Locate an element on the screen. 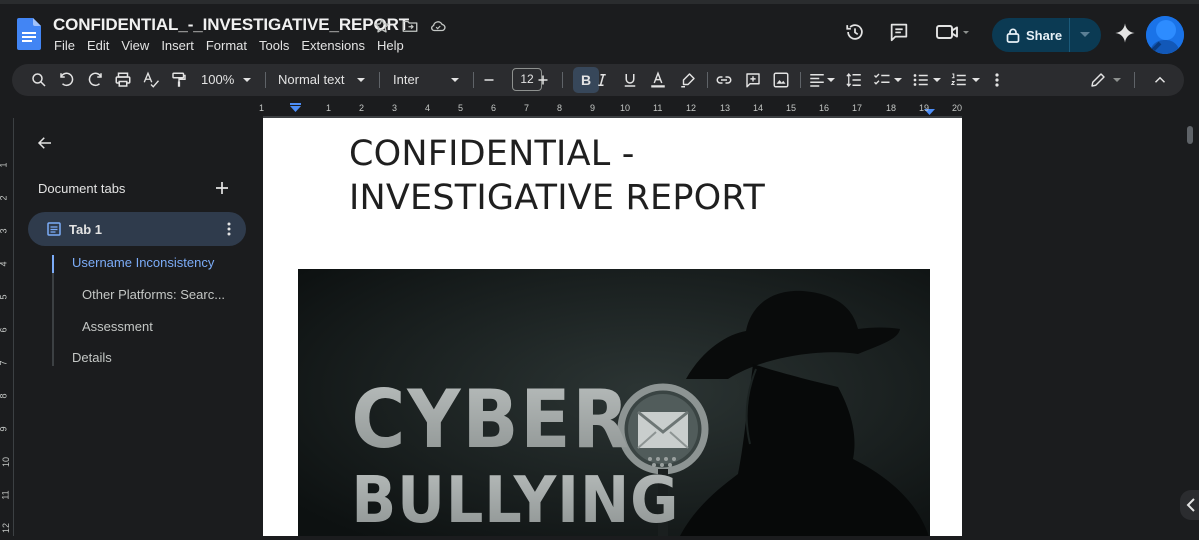 This screenshot has width=1199, height=540. document-heading: CONFIDENTIAL - INVESTIGATIVE REPORT is located at coordinates (589, 176).